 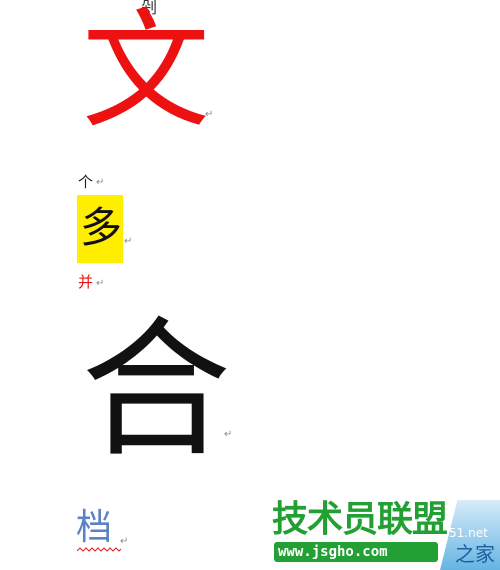 I want to click on character-dang: 档, so click(x=94, y=527).